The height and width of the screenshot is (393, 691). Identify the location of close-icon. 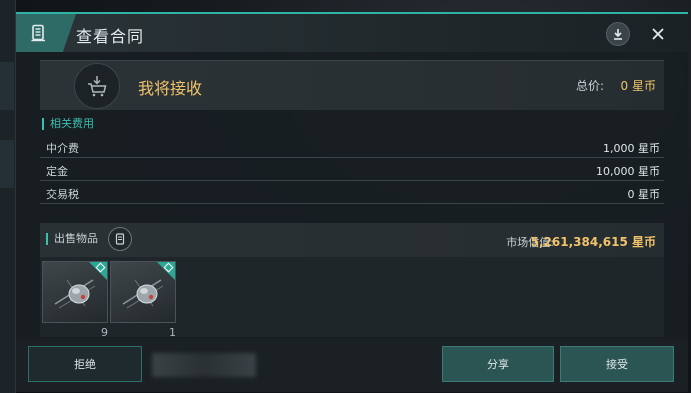
(658, 34).